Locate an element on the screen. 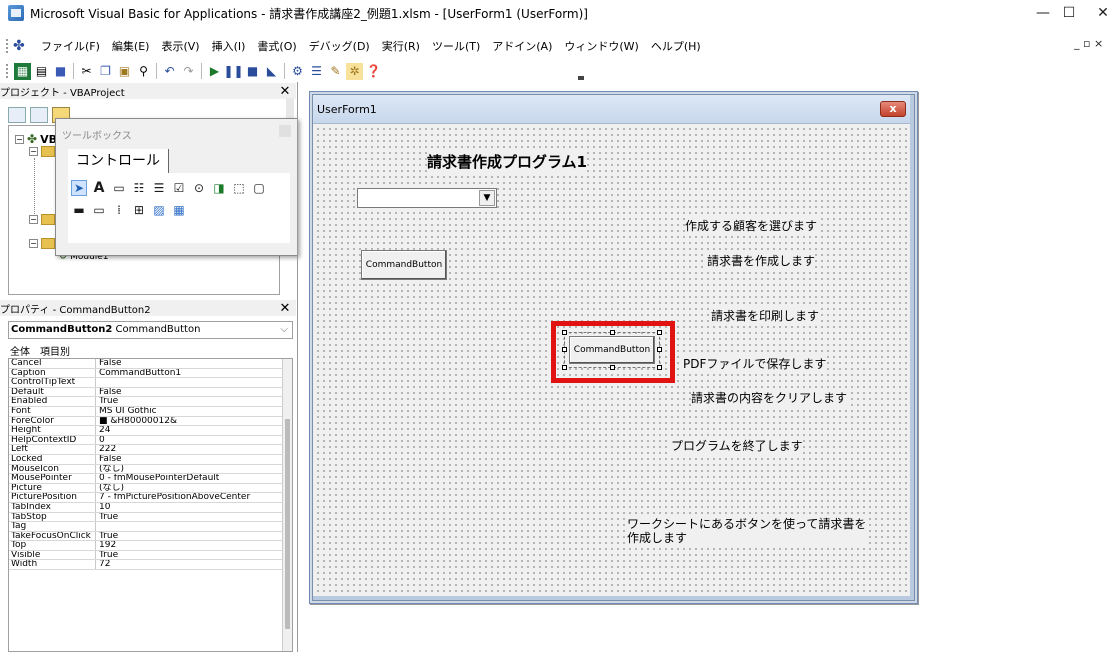 This screenshot has height=652, width=1116. help-icon: ❓ is located at coordinates (373, 71).